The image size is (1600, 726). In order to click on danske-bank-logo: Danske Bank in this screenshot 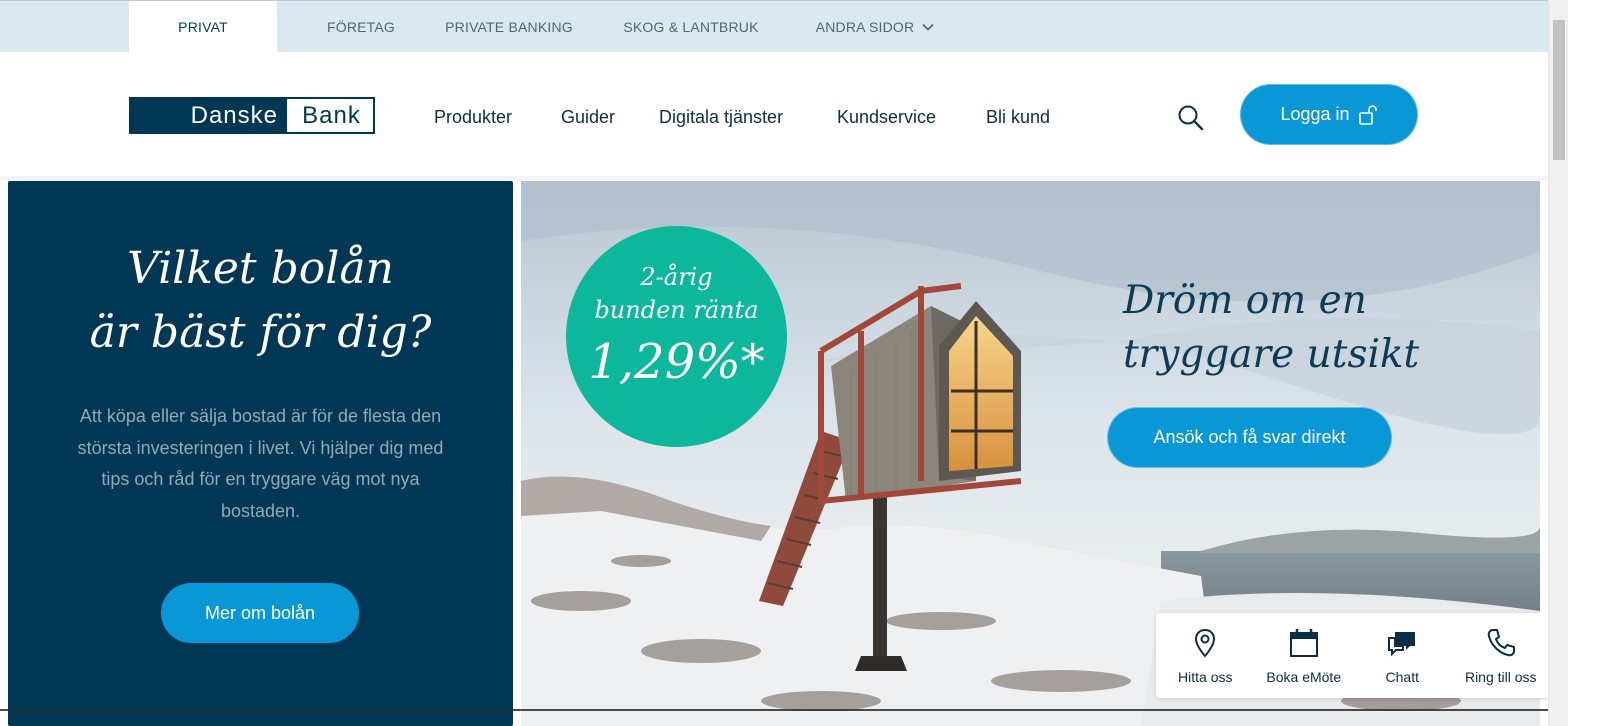, I will do `click(252, 115)`.